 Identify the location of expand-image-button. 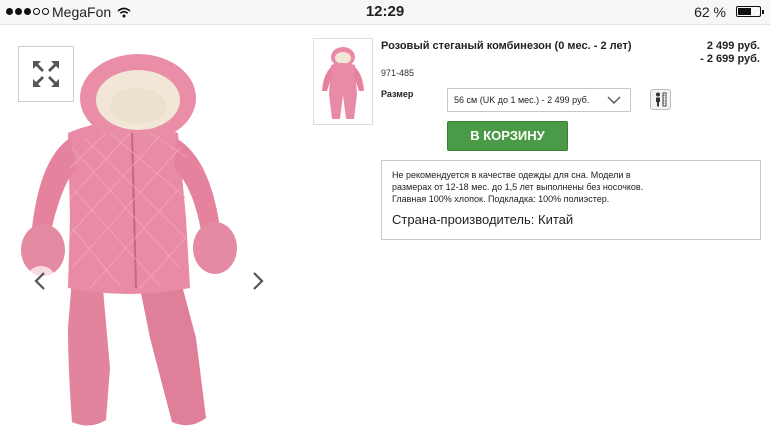
(46, 74).